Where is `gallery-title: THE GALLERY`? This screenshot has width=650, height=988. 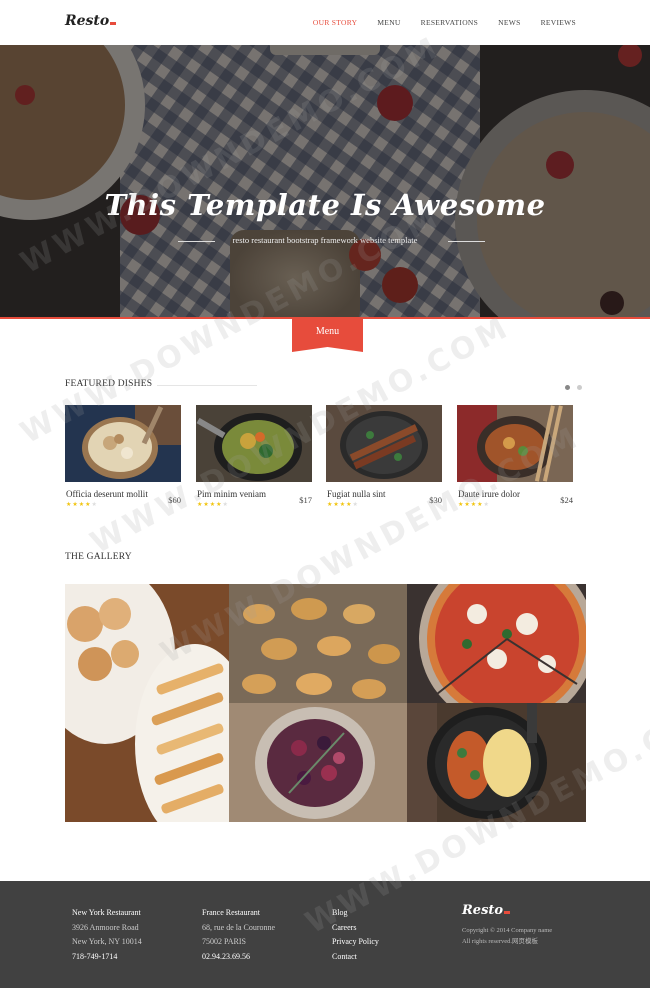
gallery-title: THE GALLERY is located at coordinates (98, 557).